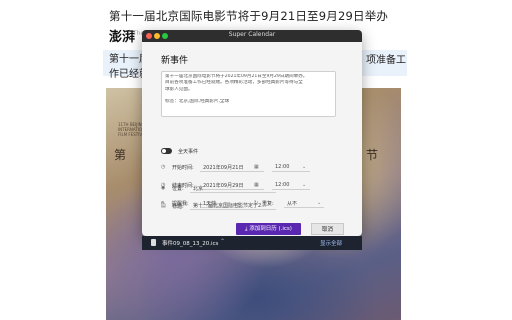 Image resolution: width=512 pixels, height=320 pixels. What do you see at coordinates (256, 167) in the screenshot?
I see `calendar-icon: ▦` at bounding box center [256, 167].